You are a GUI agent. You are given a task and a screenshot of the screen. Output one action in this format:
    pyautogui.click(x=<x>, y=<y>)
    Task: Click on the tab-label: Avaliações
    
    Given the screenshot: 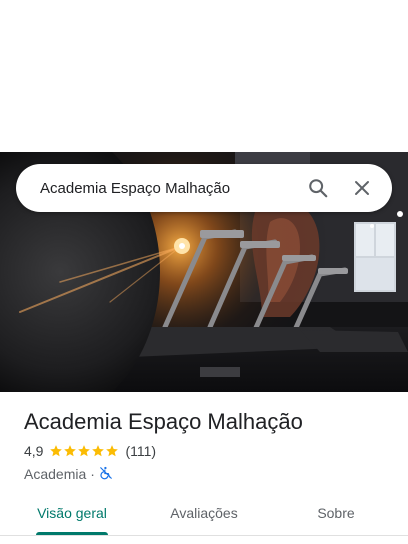 What is the action you would take?
    pyautogui.click(x=204, y=513)
    